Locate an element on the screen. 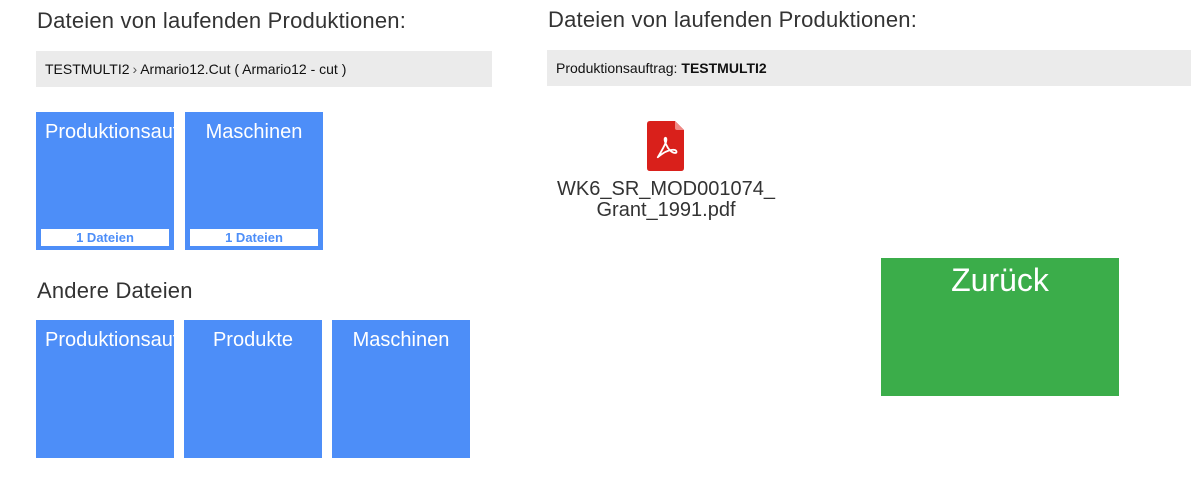 The width and height of the screenshot is (1191, 484). order-bar: Produktionsauftrag: TESTMULTI2 is located at coordinates (869, 68).